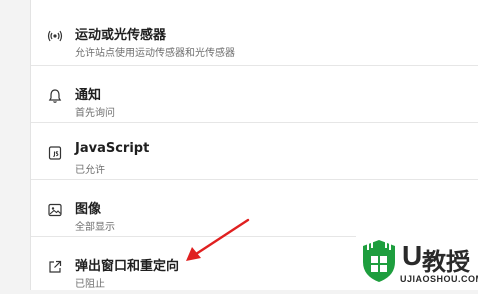  I want to click on setting-subtitle: 已阻止, so click(90, 284).